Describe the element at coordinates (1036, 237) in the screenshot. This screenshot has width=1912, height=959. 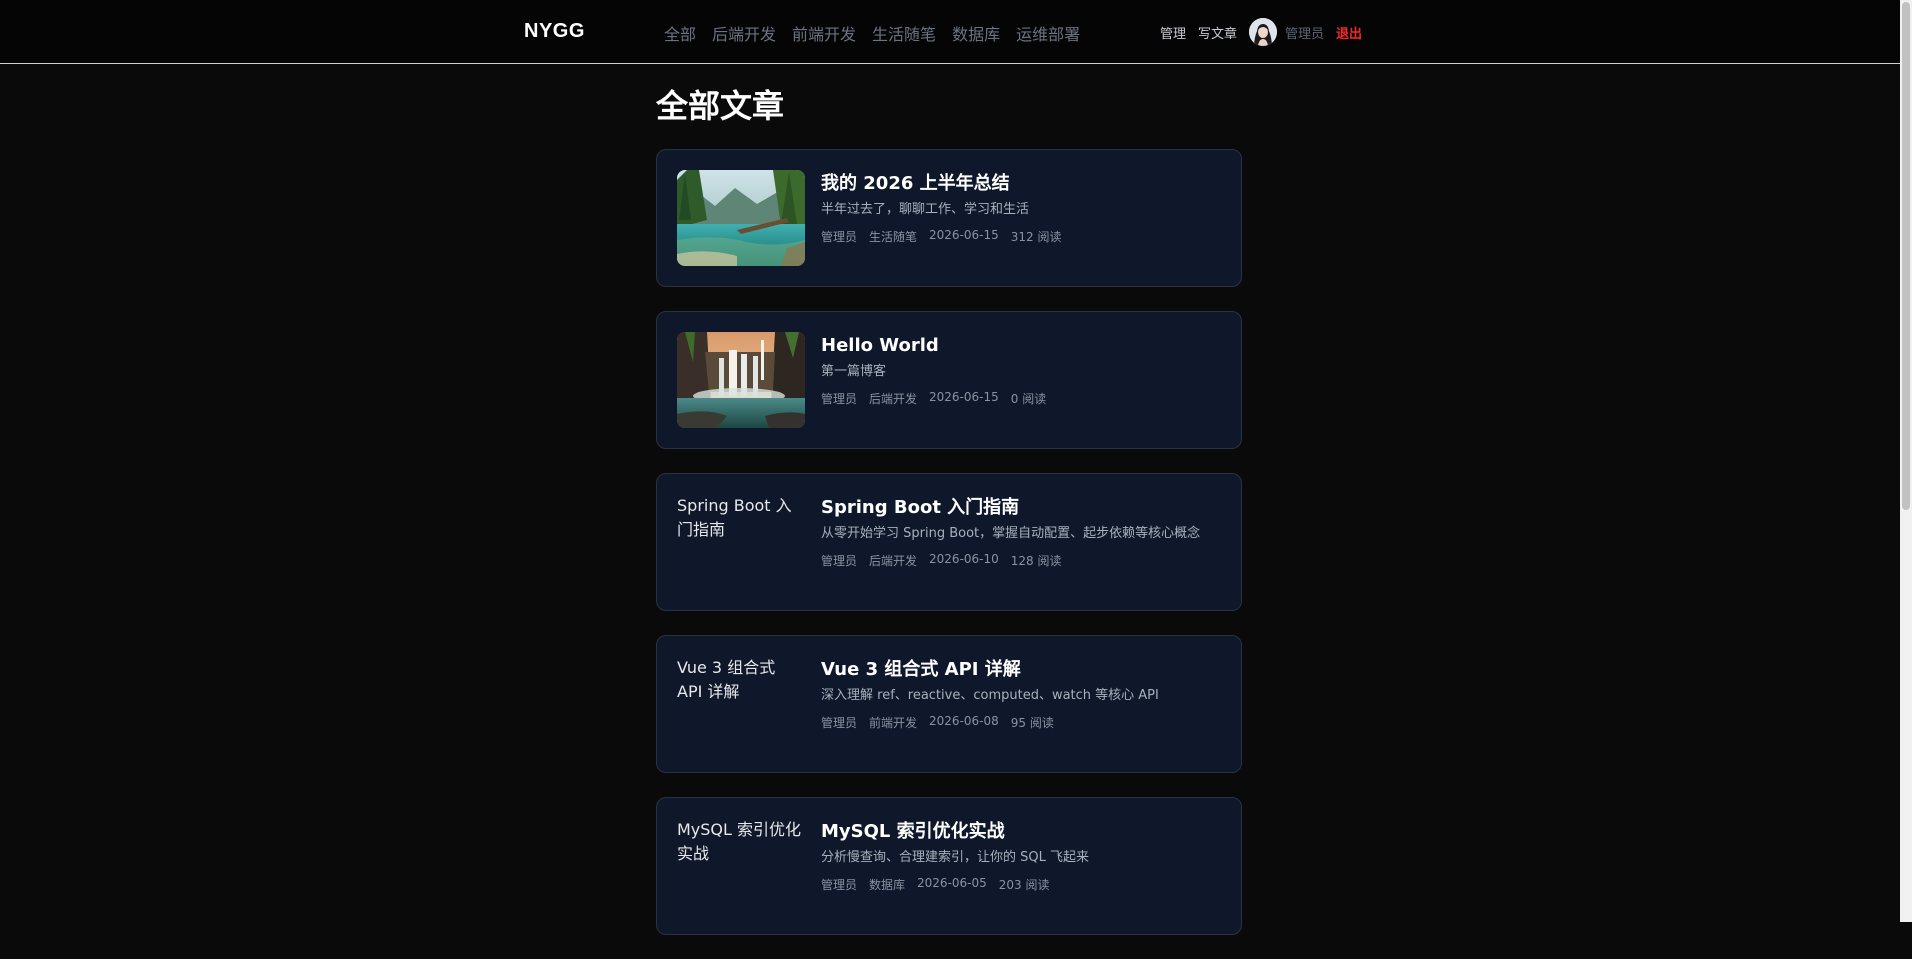
I see `article-views: 312 阅读` at that location.